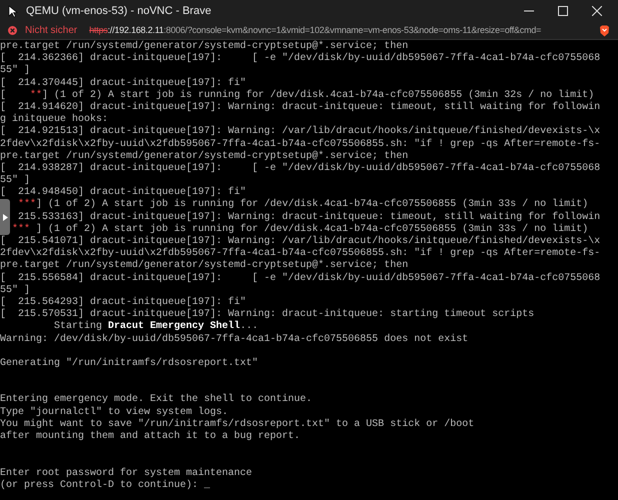 This screenshot has height=500, width=618. Describe the element at coordinates (300, 278) in the screenshot. I see `console-line: [ 215.556584] dracut-initqueue[197]: [ -e "/dev/disk/by-uuid/db595067-7ffa-4ca1-b74a-cfc0755068` at that location.